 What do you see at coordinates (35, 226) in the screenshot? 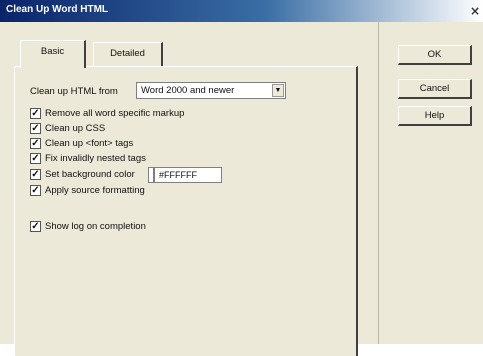
I see `show-log-checkbox: ✓` at bounding box center [35, 226].